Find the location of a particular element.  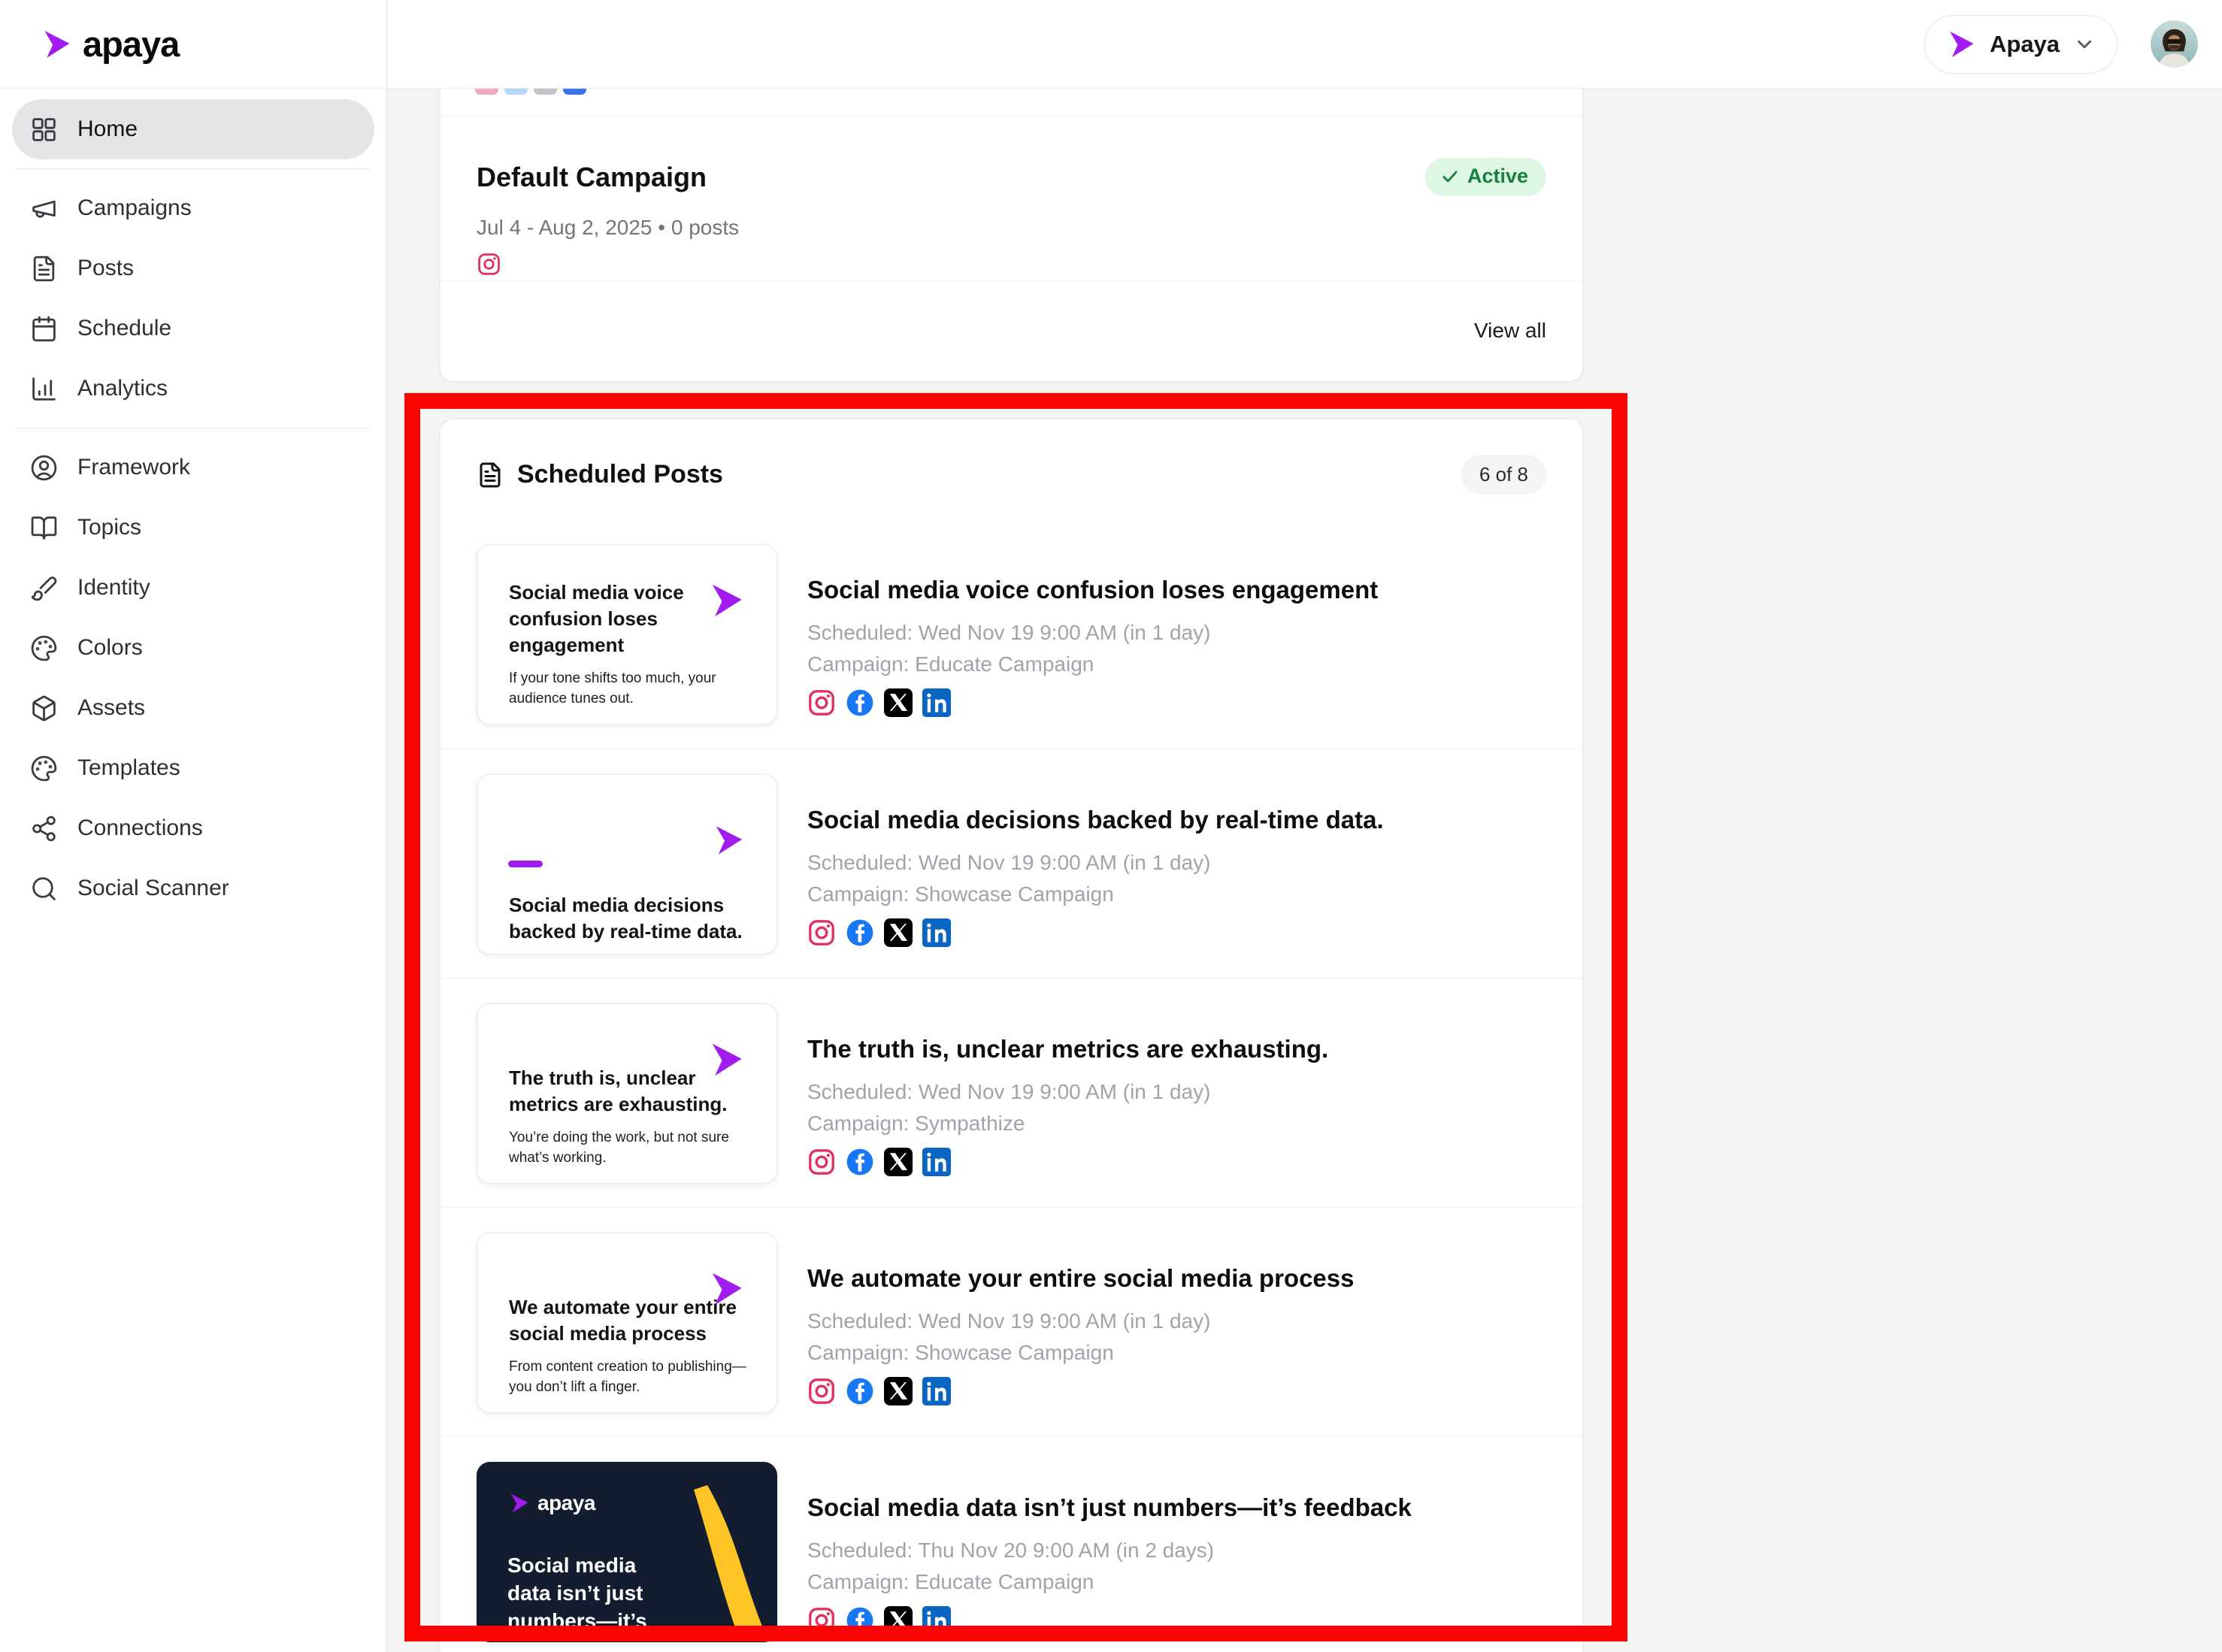

sidebar-item-connections: Connections is located at coordinates (193, 828).